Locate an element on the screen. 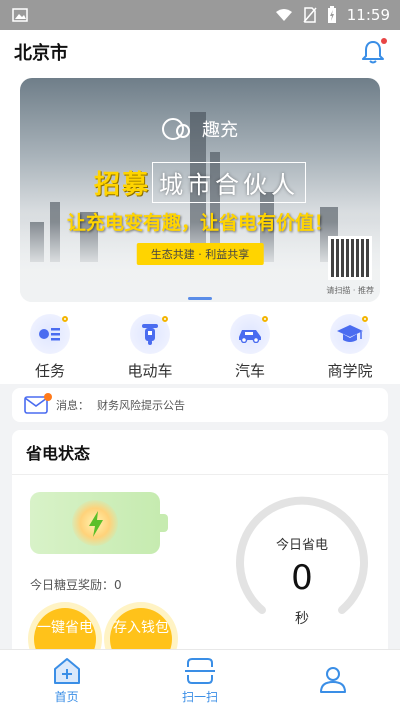 This screenshot has width=400, height=711. bottom-tab-bar: 首页 扫一扫 is located at coordinates (200, 680).